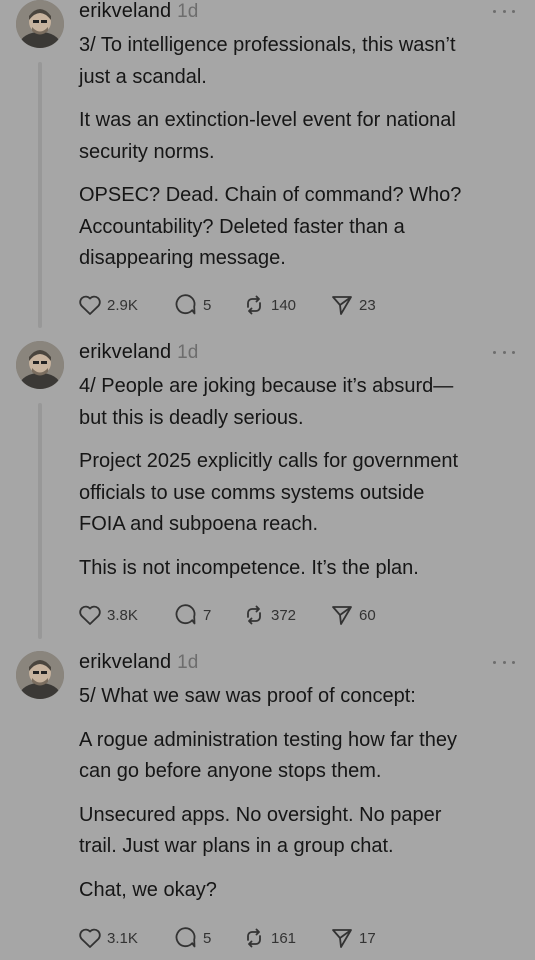 This screenshot has width=535, height=960. Describe the element at coordinates (122, 938) in the screenshot. I see `like-count: 3.1K` at that location.